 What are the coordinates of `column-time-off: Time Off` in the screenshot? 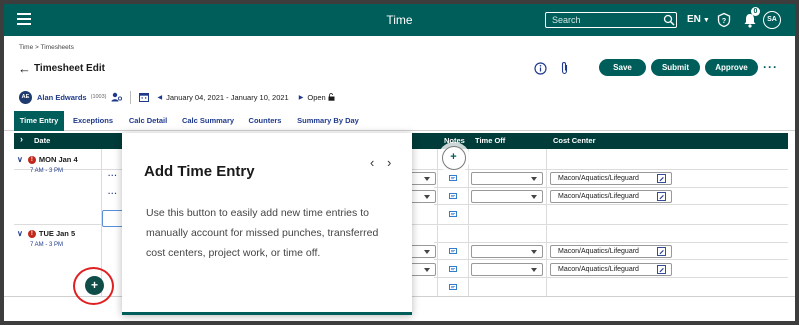 It's located at (490, 140).